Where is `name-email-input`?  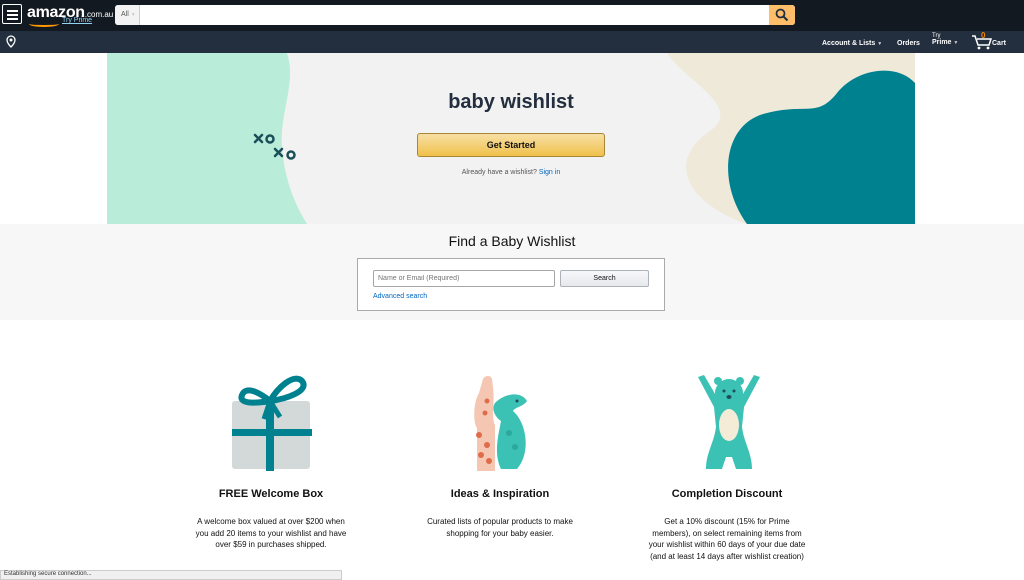
name-email-input is located at coordinates (464, 278).